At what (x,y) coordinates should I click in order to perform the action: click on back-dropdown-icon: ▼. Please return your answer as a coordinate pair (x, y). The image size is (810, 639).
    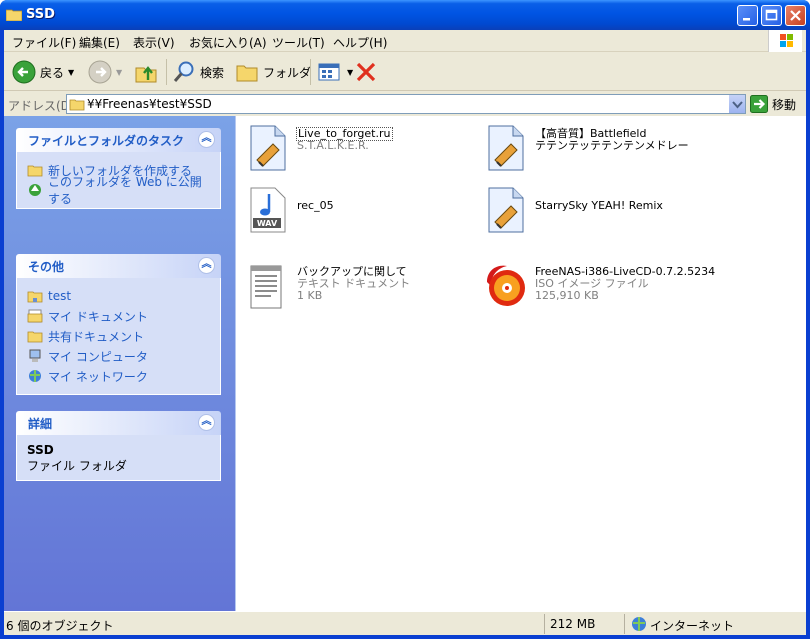
    Looking at the image, I should click on (71, 72).